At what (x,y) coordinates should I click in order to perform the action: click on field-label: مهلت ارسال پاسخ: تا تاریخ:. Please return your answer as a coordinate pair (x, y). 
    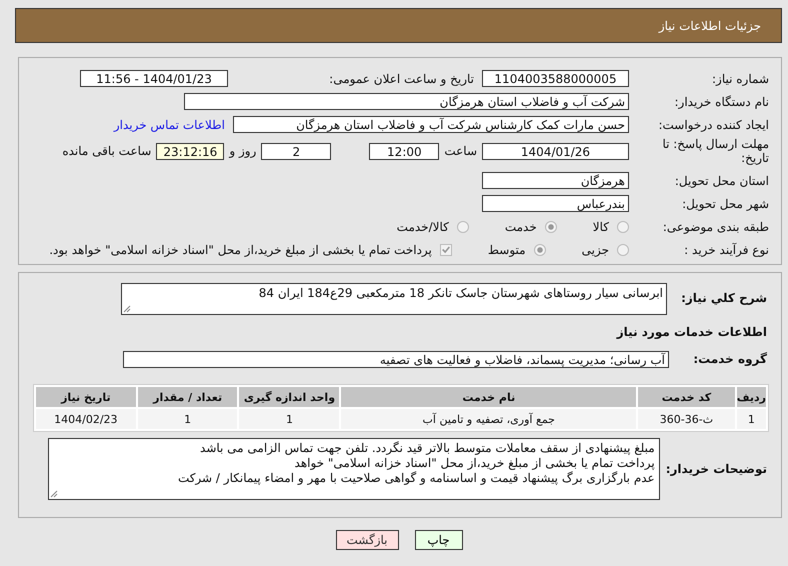
    Looking at the image, I should click on (715, 151).